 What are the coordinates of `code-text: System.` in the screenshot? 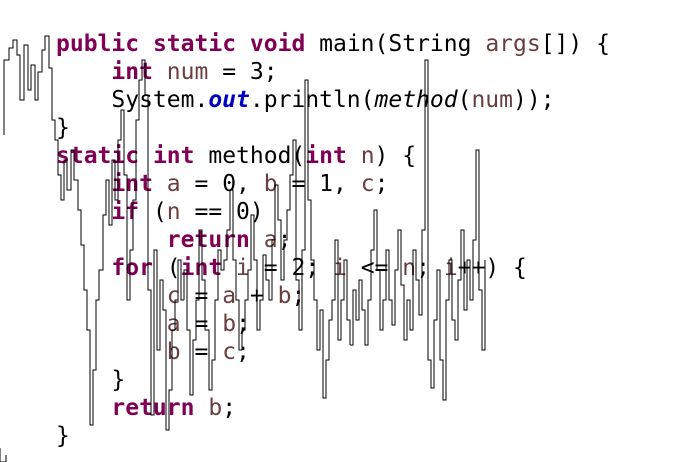 It's located at (132, 100).